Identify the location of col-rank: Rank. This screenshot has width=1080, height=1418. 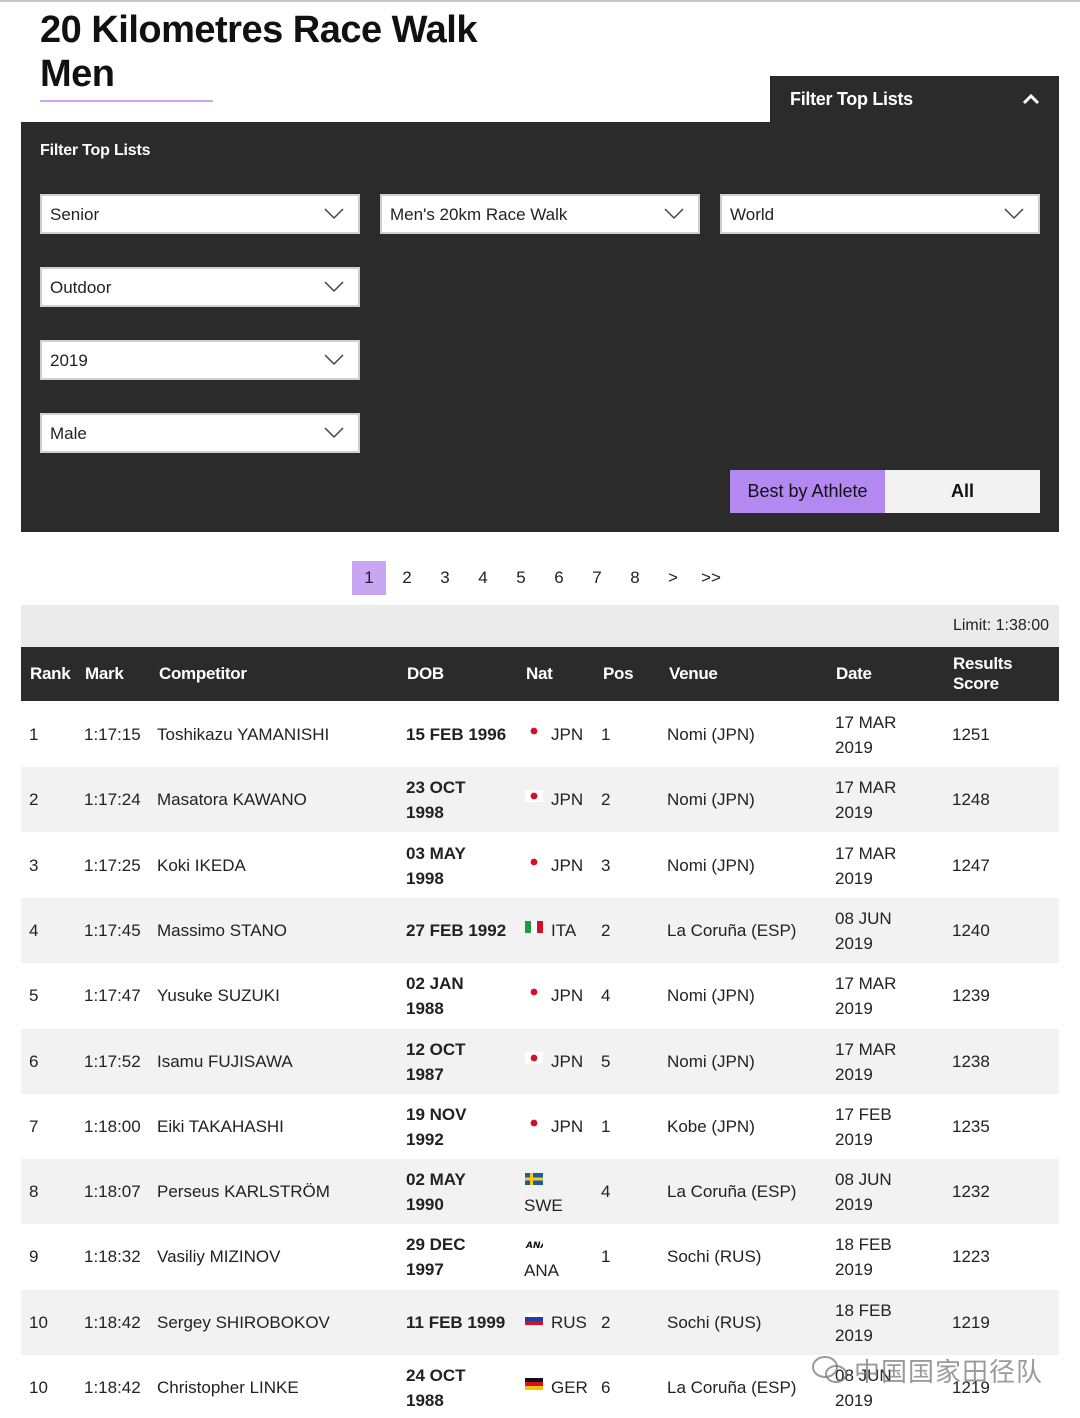
(50, 673).